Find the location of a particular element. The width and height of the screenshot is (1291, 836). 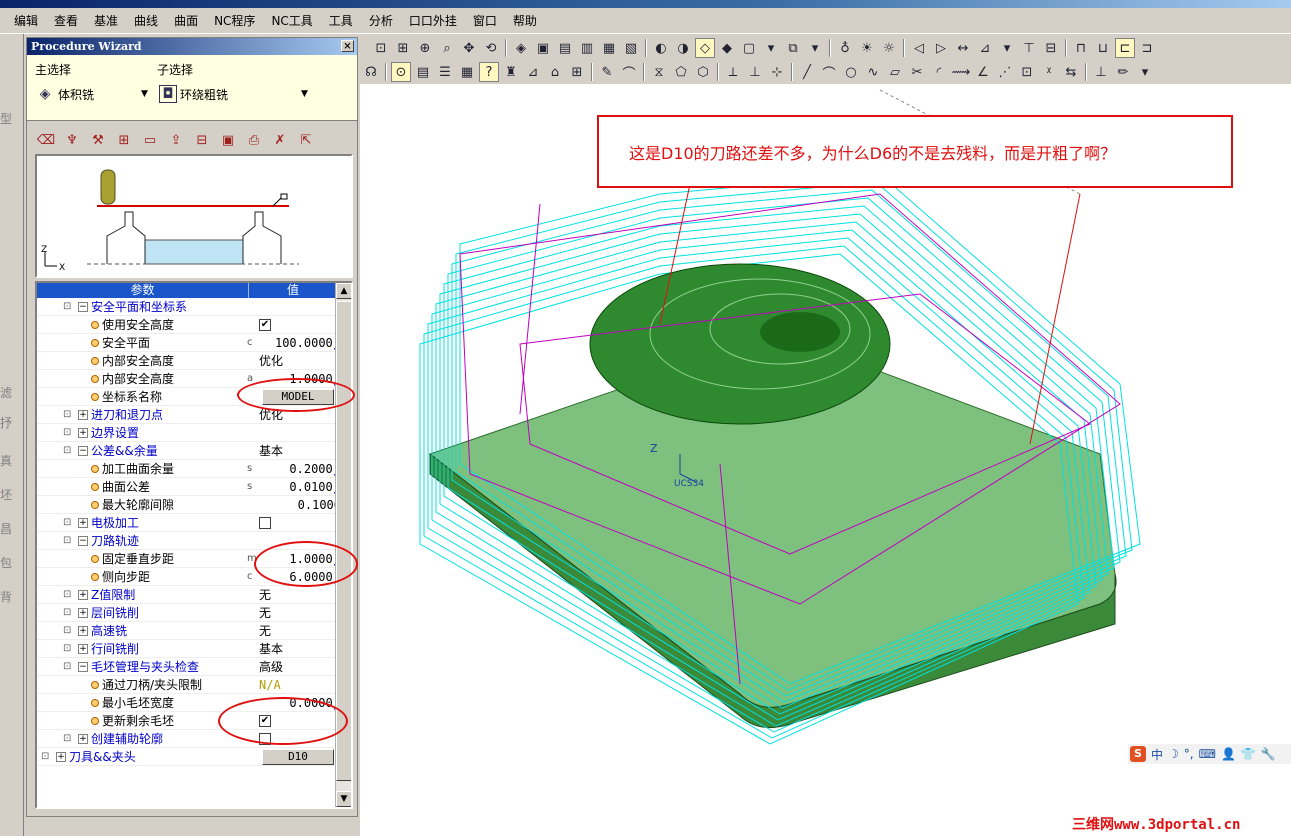

table-icon: ▤ is located at coordinates (423, 72).